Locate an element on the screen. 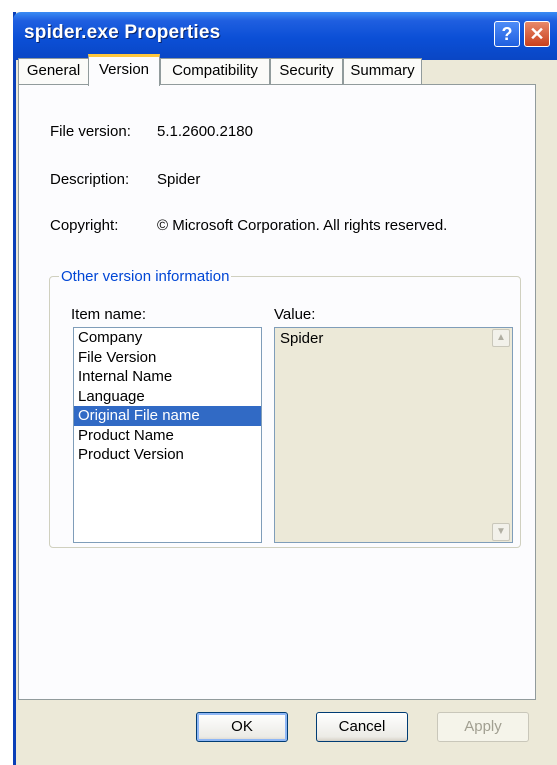 This screenshot has width=557, height=765. list-item: Internal Name is located at coordinates (167, 377).